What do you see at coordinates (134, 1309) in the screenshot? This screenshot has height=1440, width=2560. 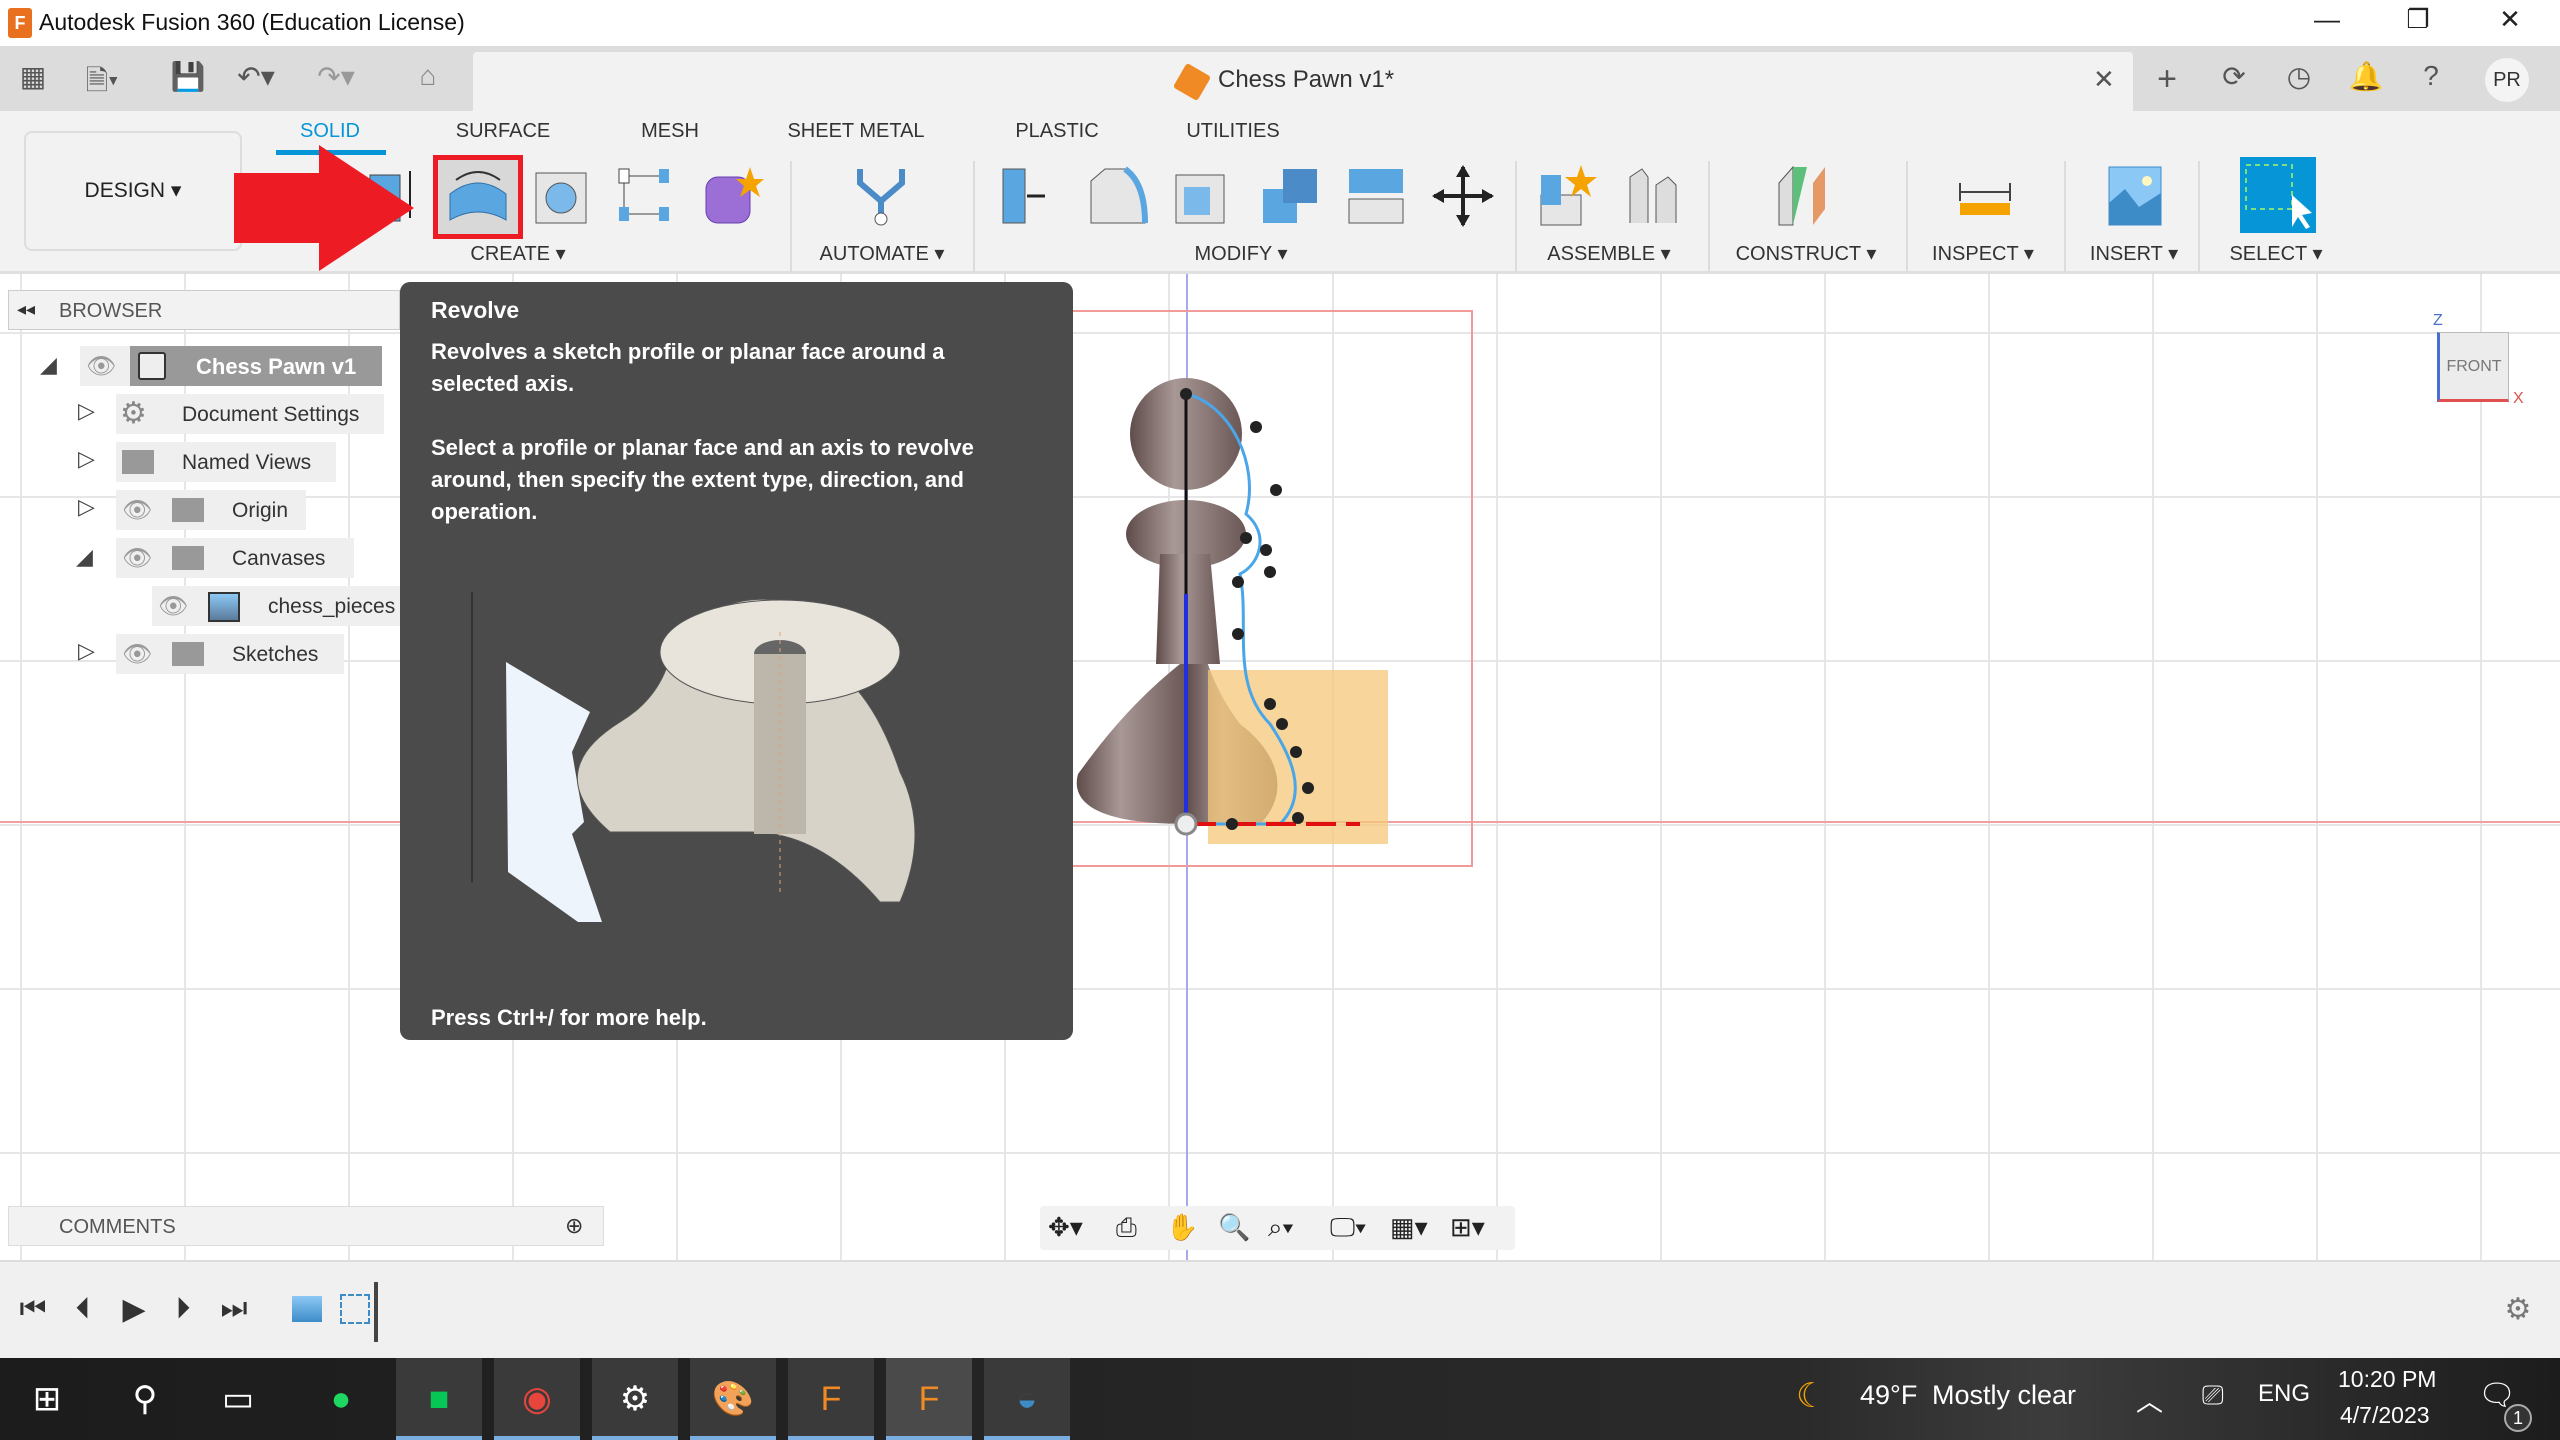 I see `play-icon: ▶` at bounding box center [134, 1309].